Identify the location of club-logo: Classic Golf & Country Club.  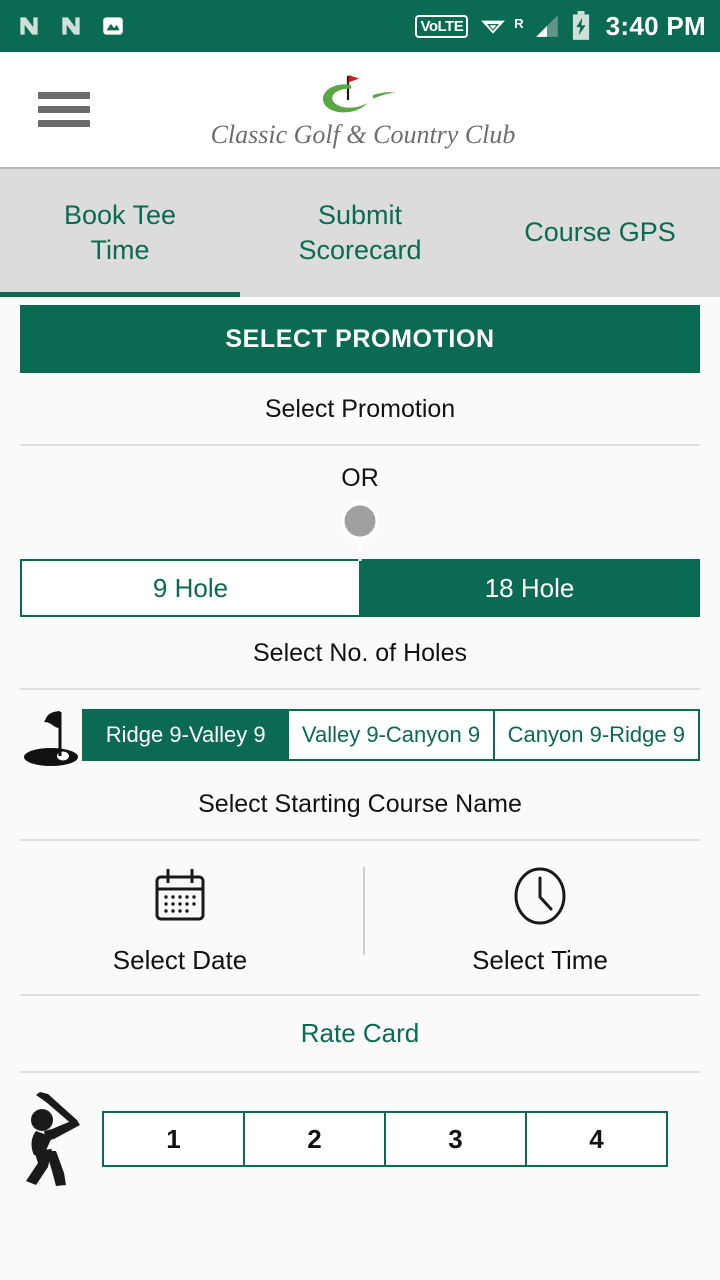
(363, 109).